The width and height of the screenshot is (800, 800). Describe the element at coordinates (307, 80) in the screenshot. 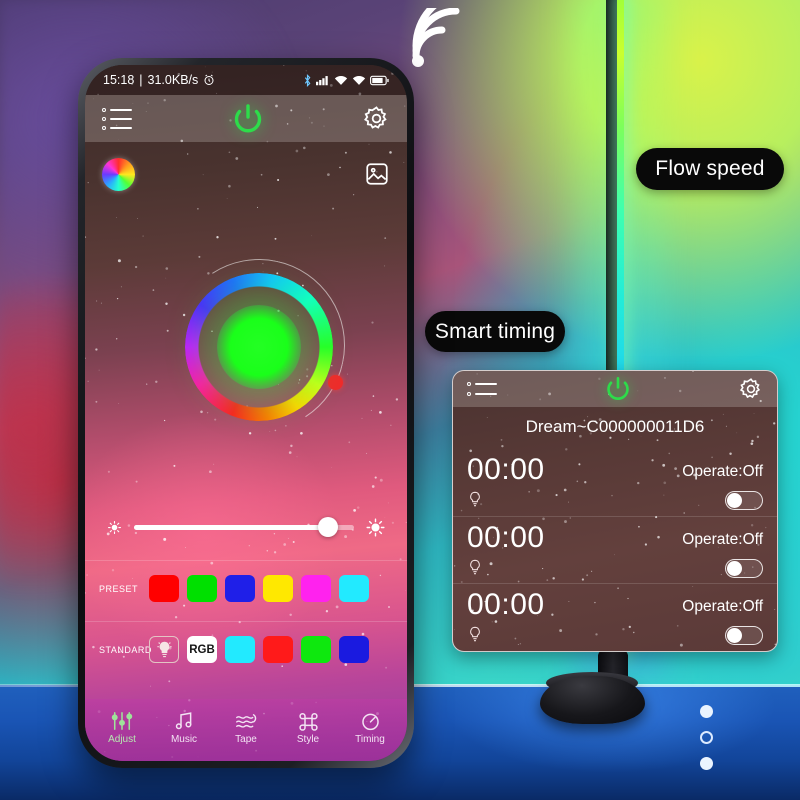

I see `bluetooth-icon` at that location.